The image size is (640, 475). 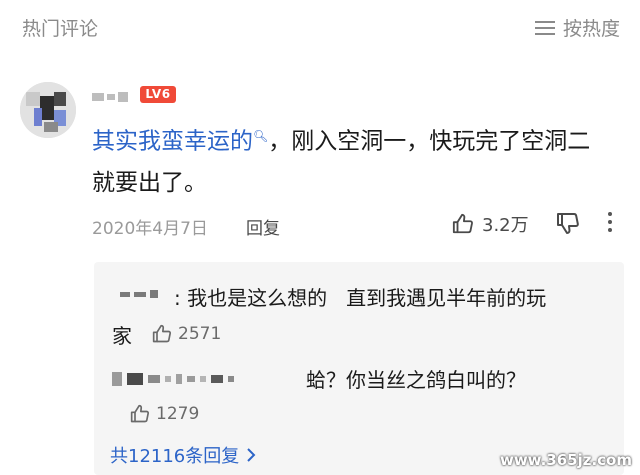 I want to click on like-button: 3.2万, so click(x=490, y=224).